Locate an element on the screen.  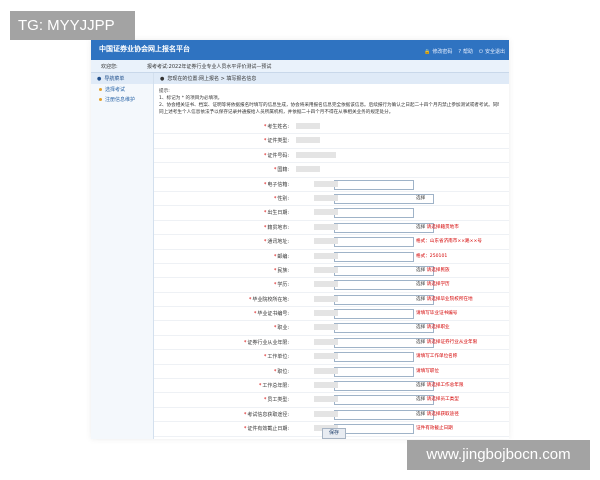
sidebar-header: ● 导航菜单 is located at coordinates (122, 78).